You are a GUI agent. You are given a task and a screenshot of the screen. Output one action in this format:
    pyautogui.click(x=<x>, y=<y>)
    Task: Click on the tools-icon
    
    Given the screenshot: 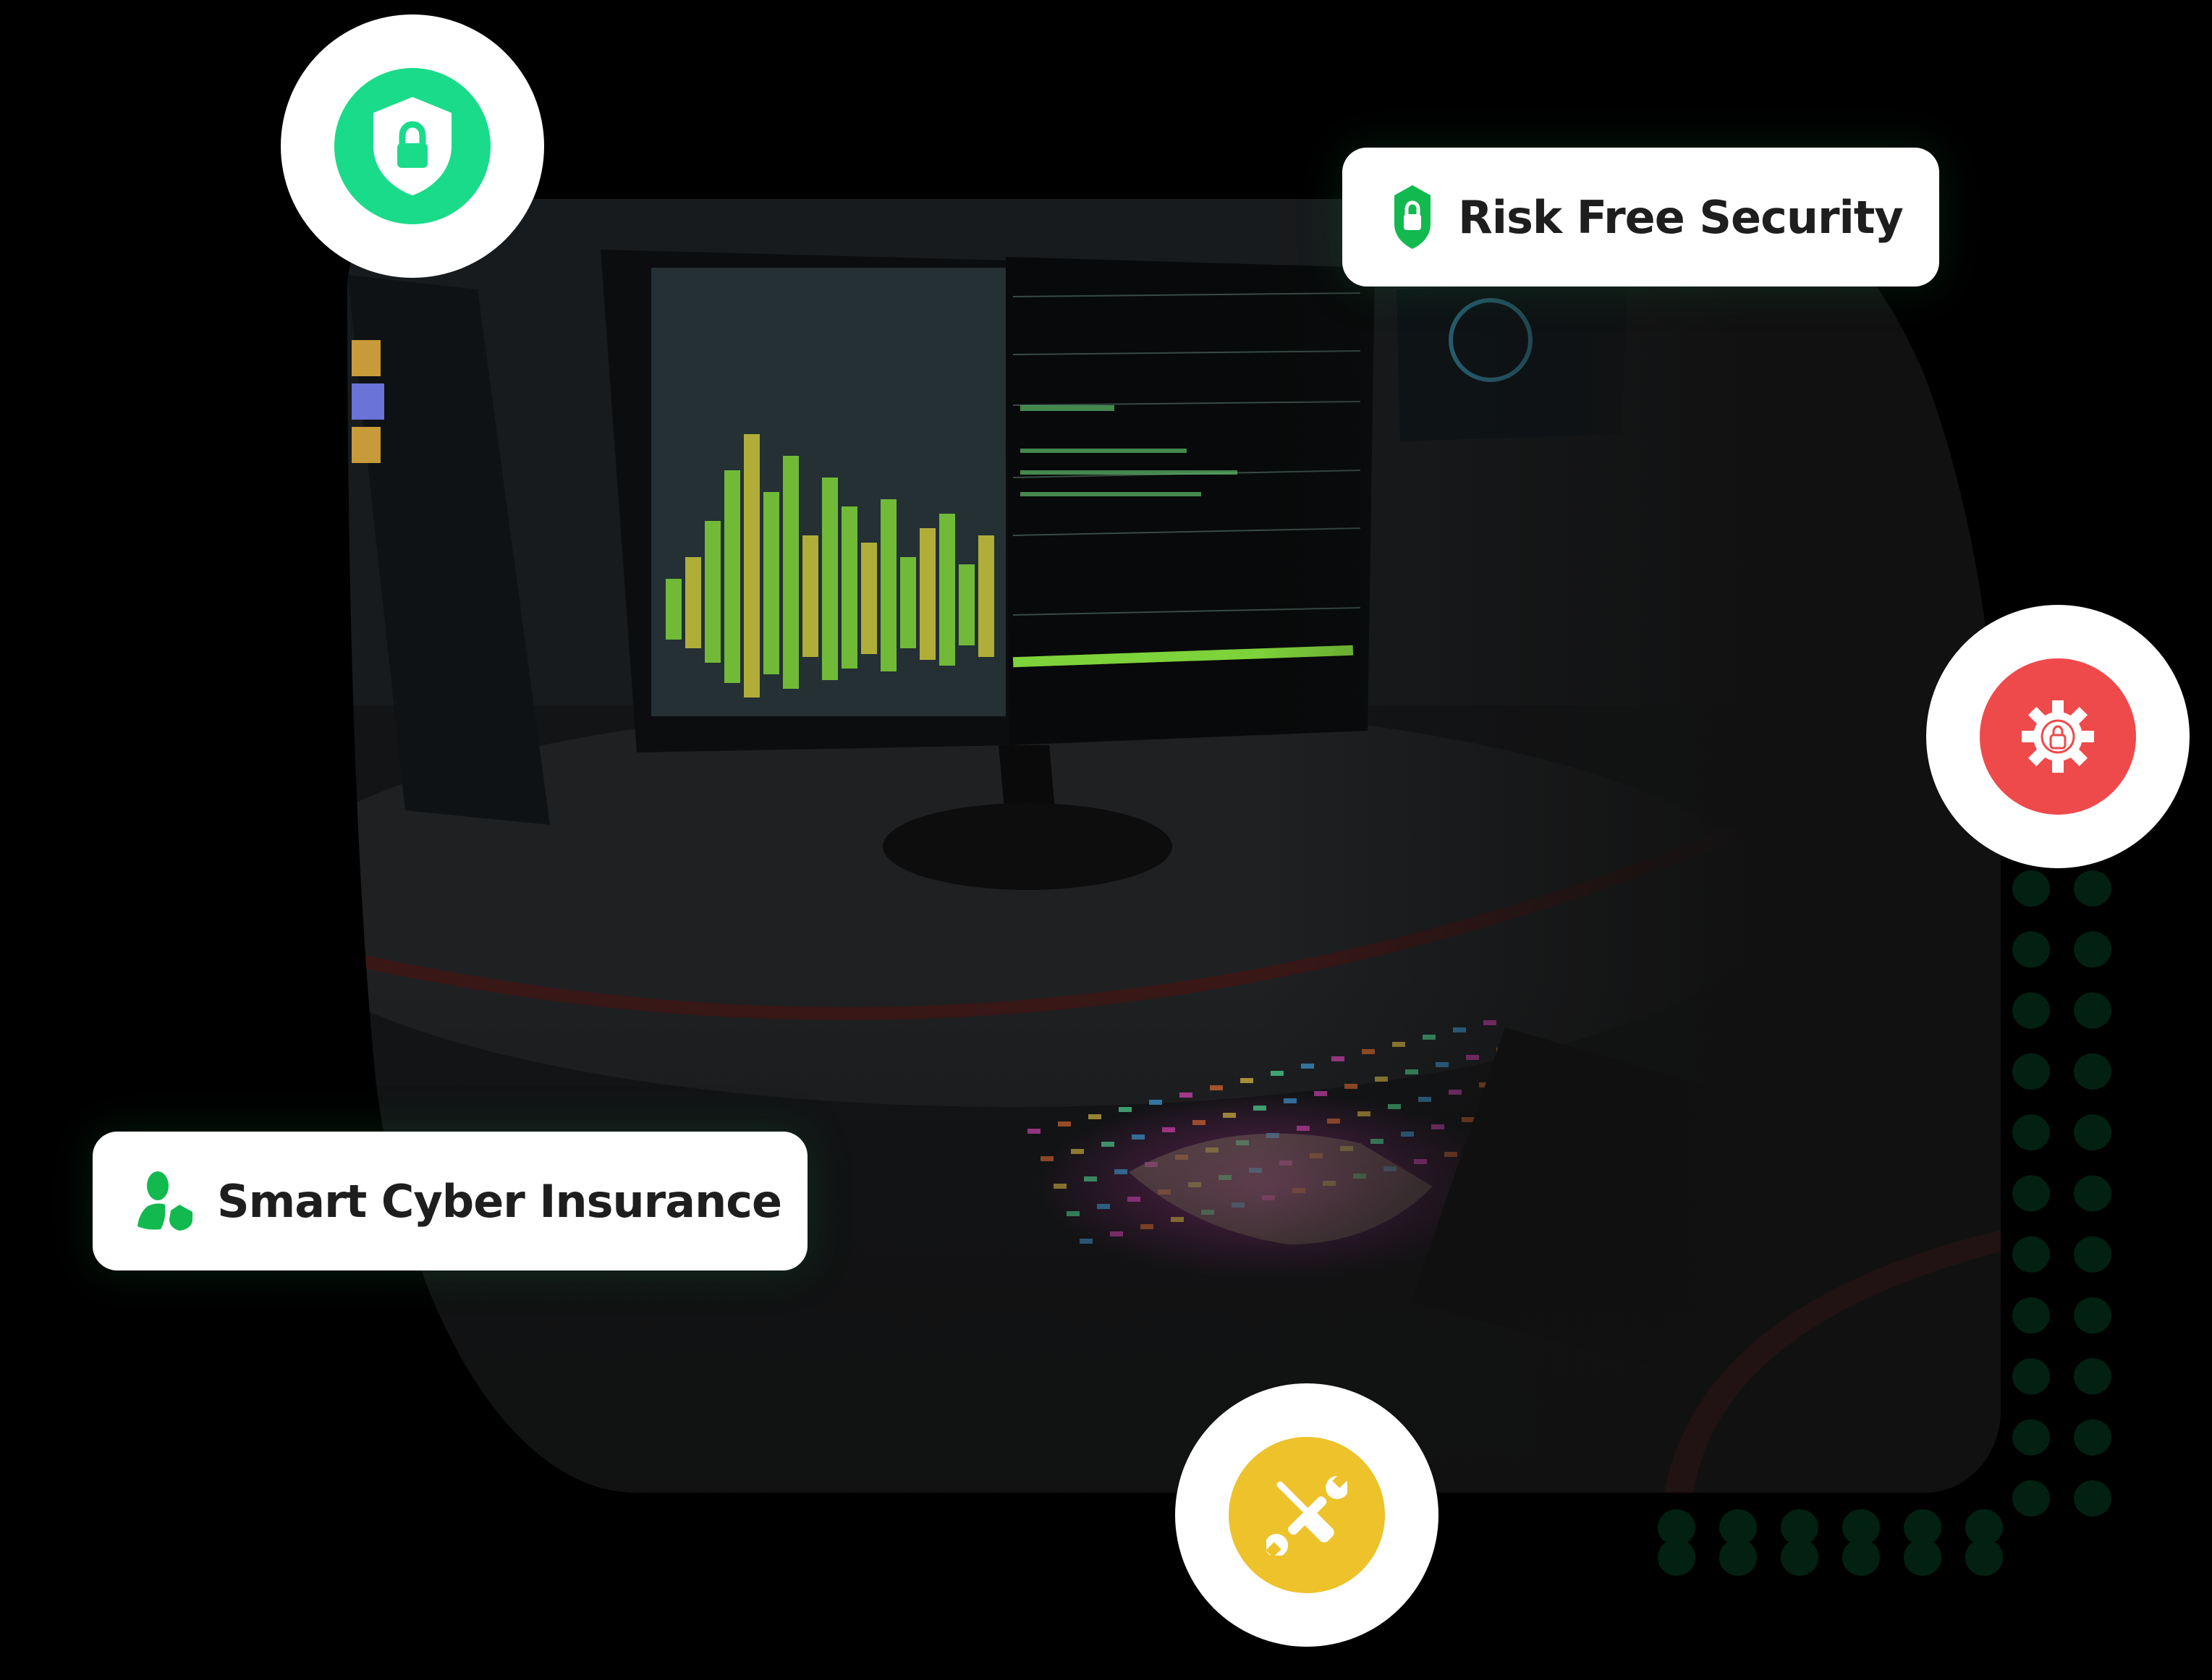 What is the action you would take?
    pyautogui.click(x=1306, y=1515)
    